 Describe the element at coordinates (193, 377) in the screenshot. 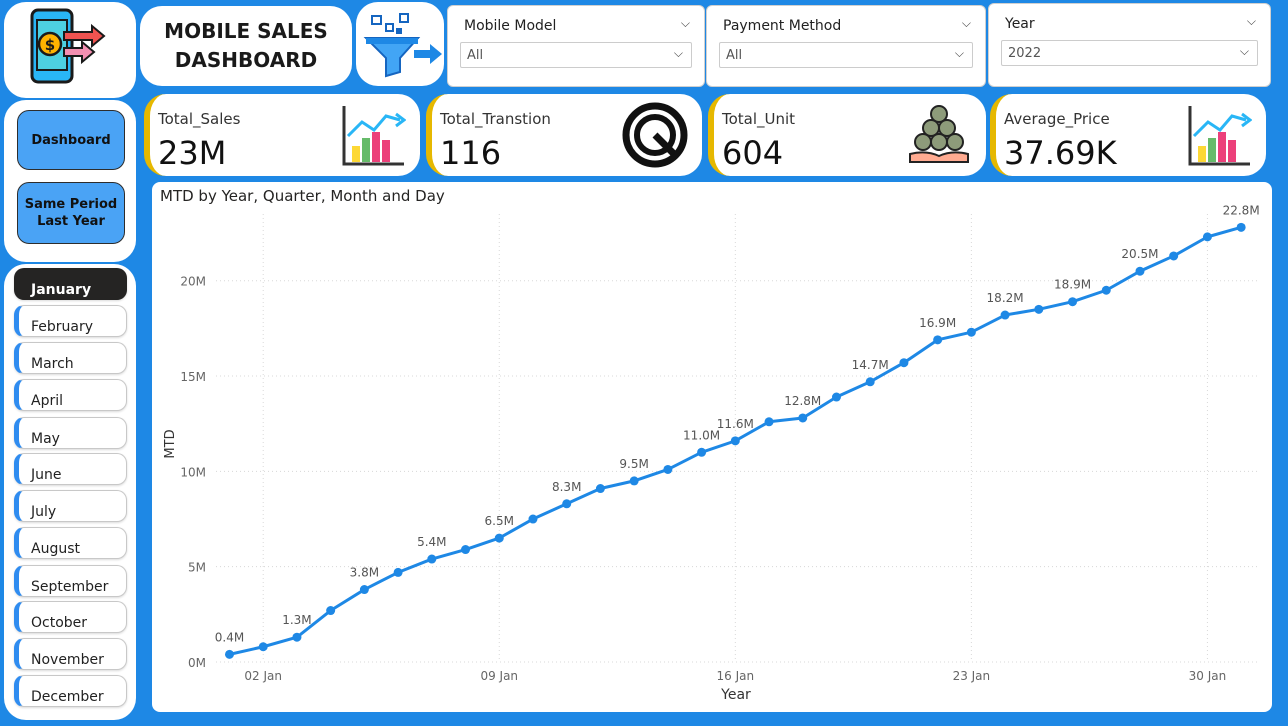

I see `y-tick-label: 15M` at that location.